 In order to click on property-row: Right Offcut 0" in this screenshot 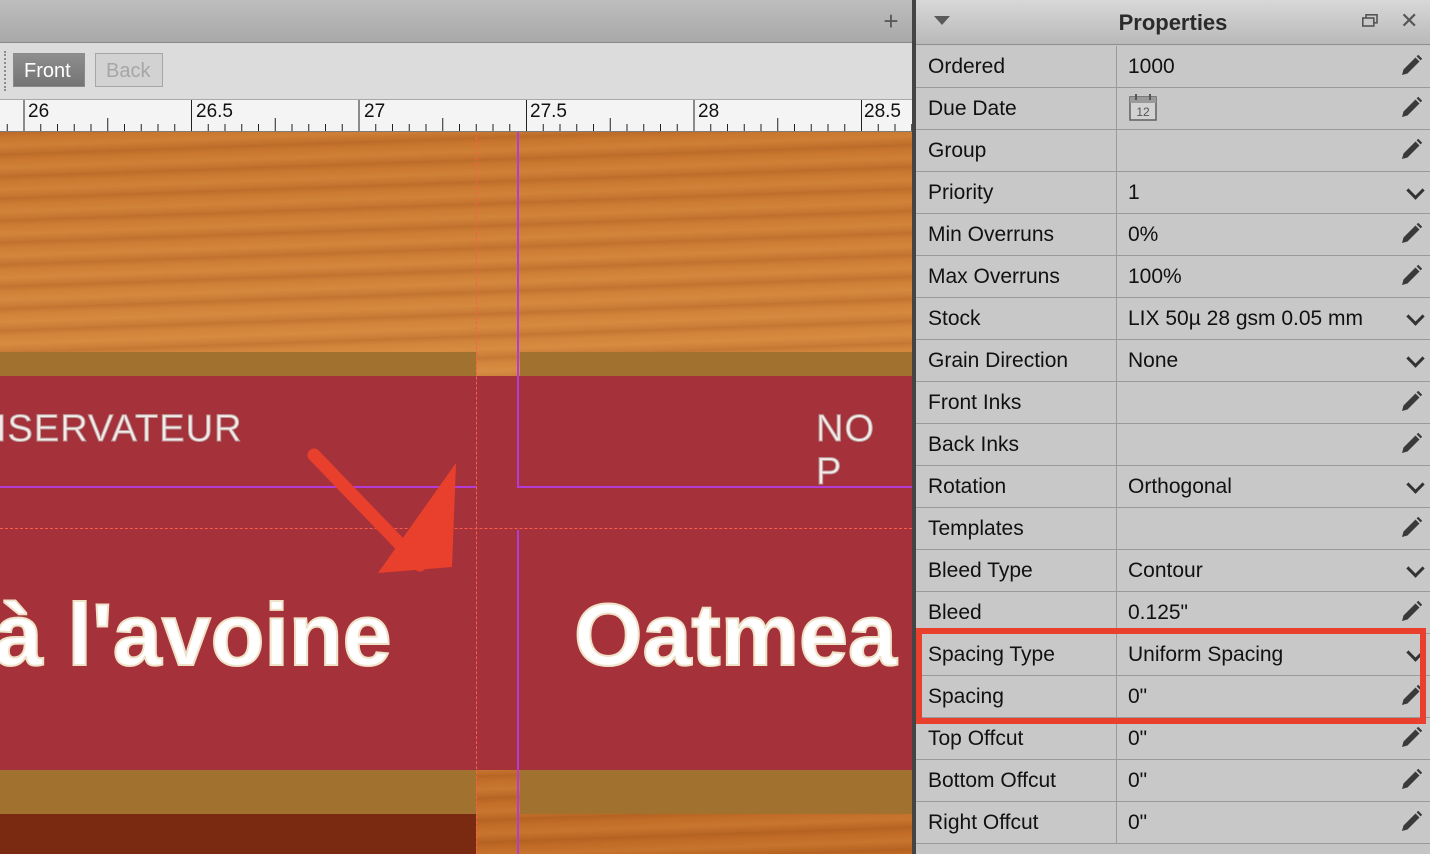, I will do `click(1173, 823)`.